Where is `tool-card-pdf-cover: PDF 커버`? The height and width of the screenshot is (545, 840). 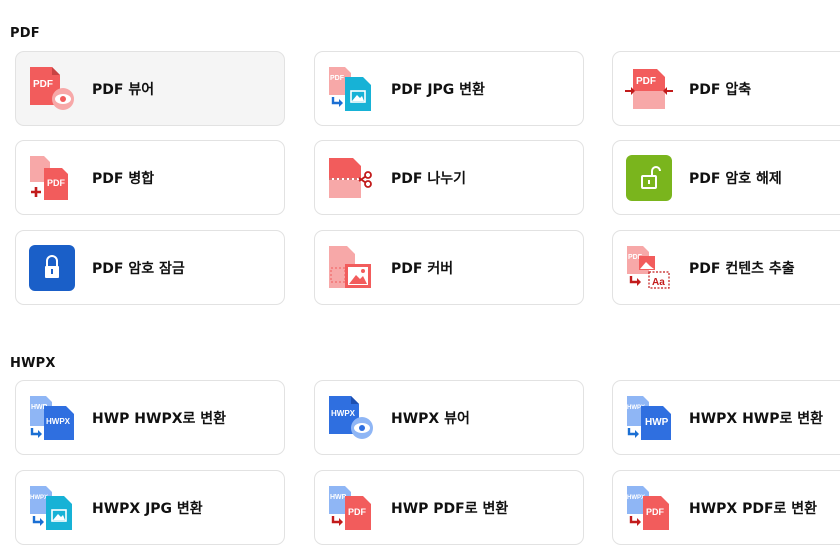 tool-card-pdf-cover: PDF 커버 is located at coordinates (449, 267).